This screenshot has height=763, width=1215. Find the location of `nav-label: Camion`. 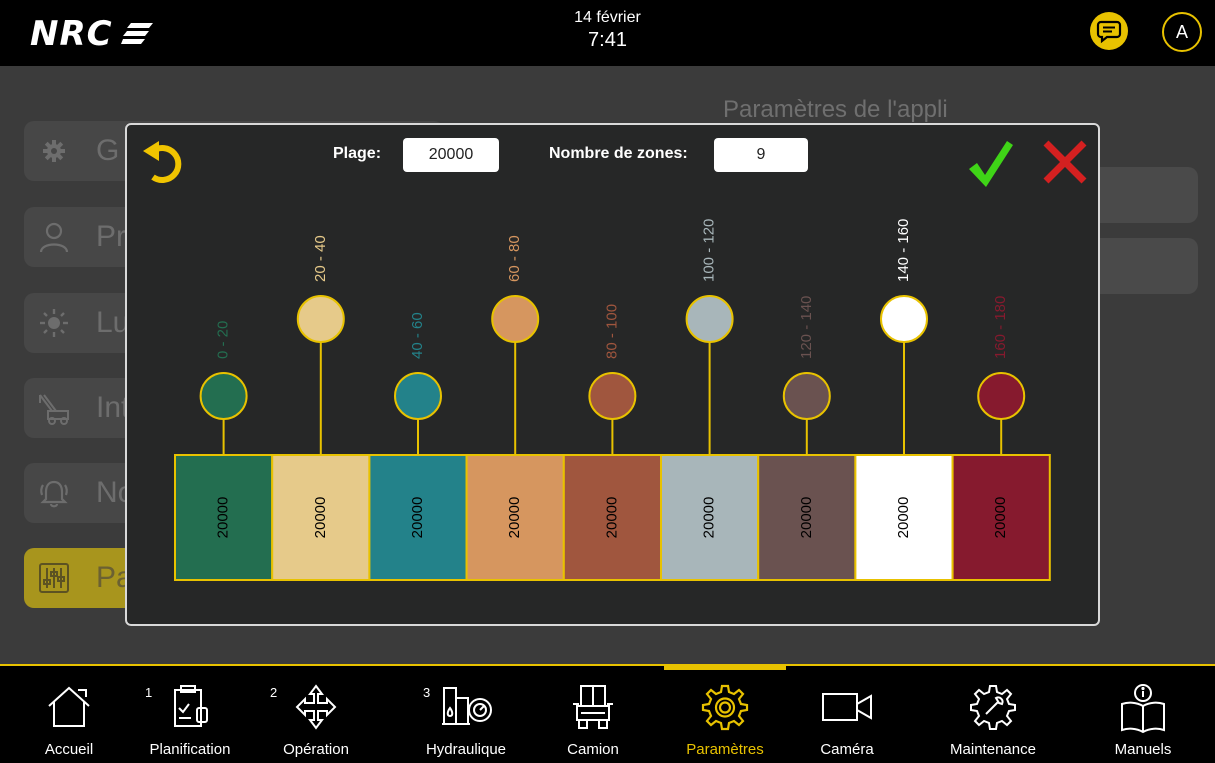

nav-label: Camion is located at coordinates (593, 749).